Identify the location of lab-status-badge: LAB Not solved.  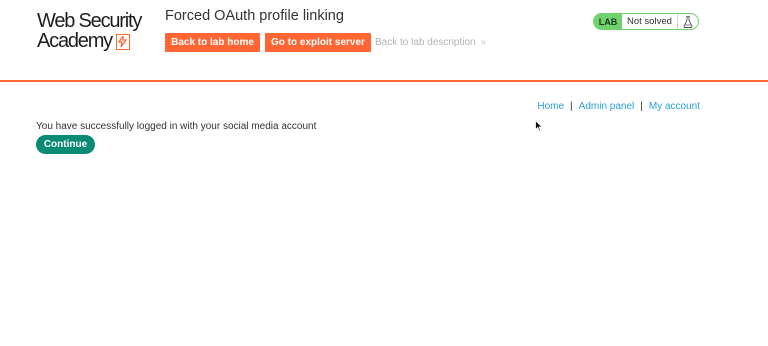
(646, 21).